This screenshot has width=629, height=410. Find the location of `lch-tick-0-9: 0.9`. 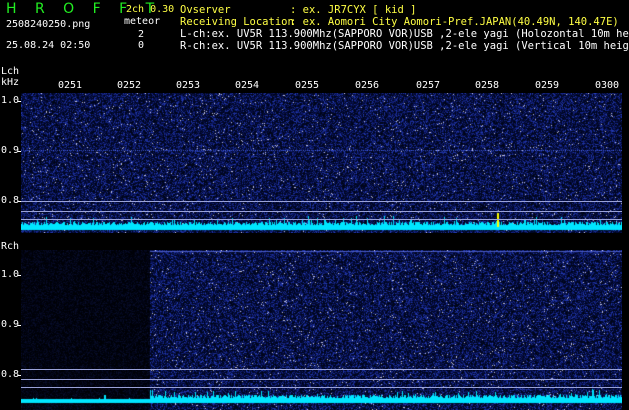

lch-tick-0-9: 0.9 is located at coordinates (10, 150).